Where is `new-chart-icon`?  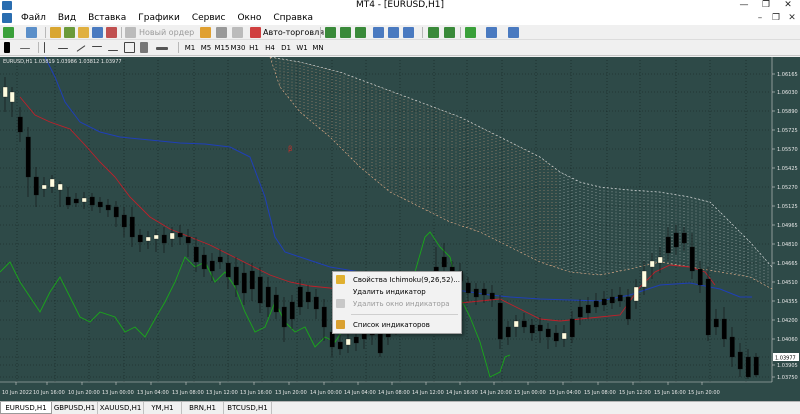
new-chart-icon is located at coordinates (8, 32).